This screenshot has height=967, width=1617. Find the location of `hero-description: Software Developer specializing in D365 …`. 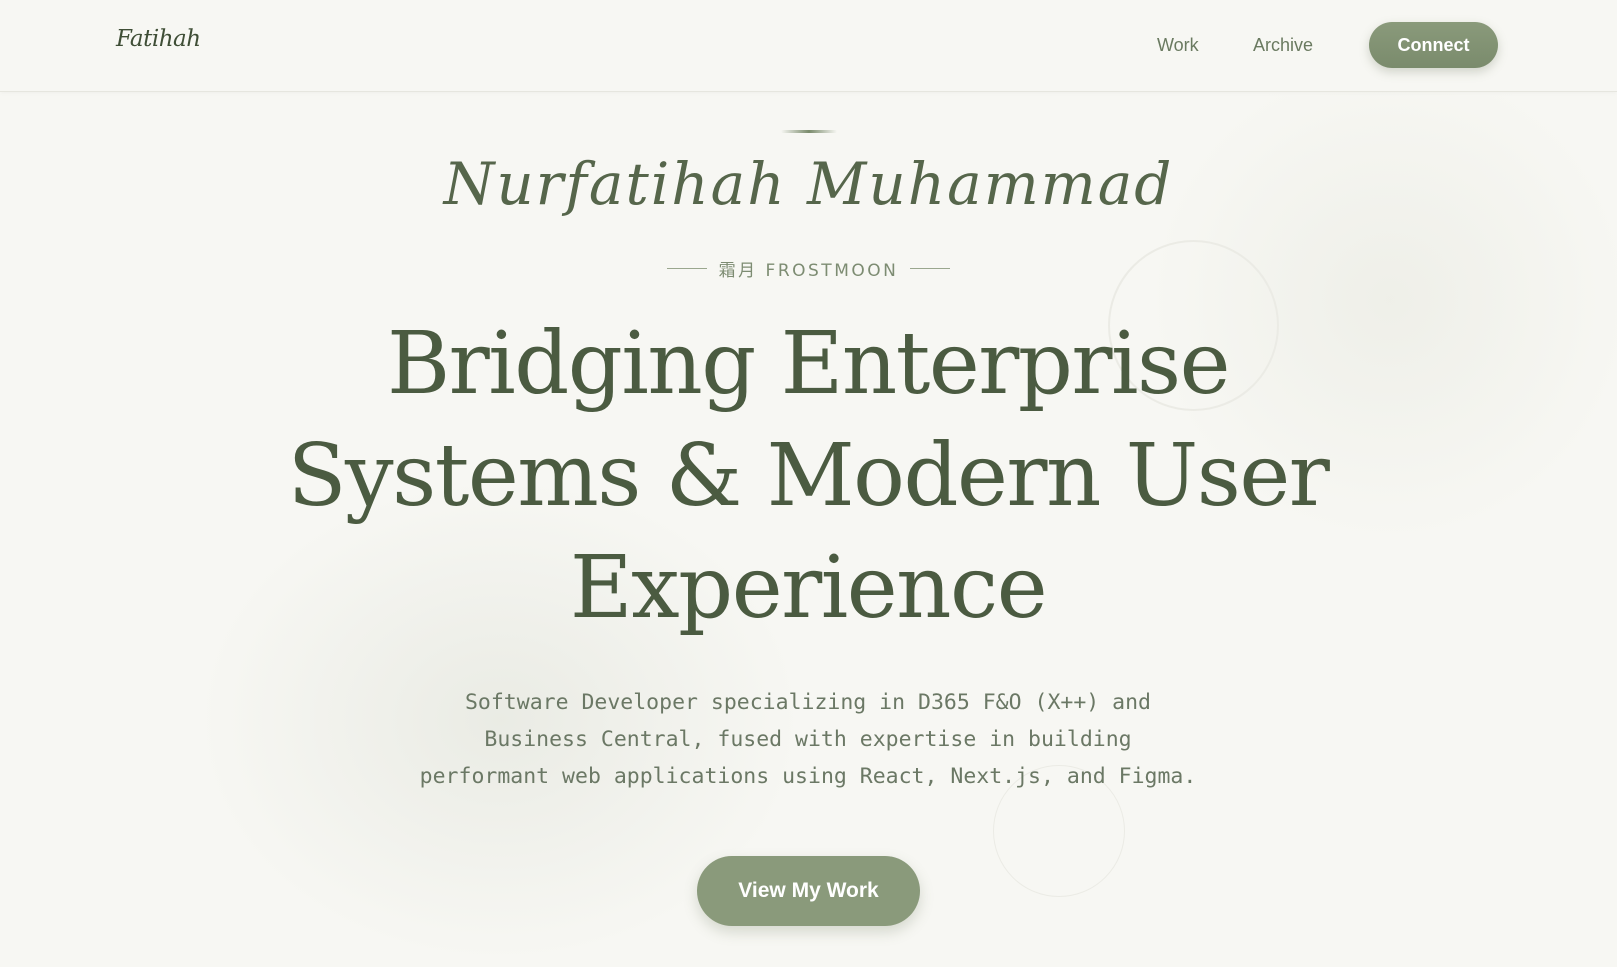

hero-description: Software Developer specializing in D365 … is located at coordinates (808, 739).